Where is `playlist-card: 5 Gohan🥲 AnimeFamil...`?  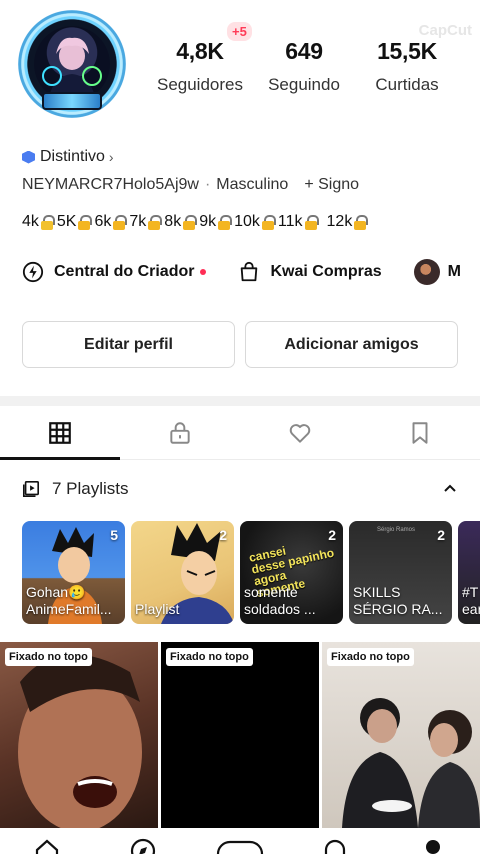
playlist-card: 5 Gohan🥲 AnimeFamil... is located at coordinates (73, 572).